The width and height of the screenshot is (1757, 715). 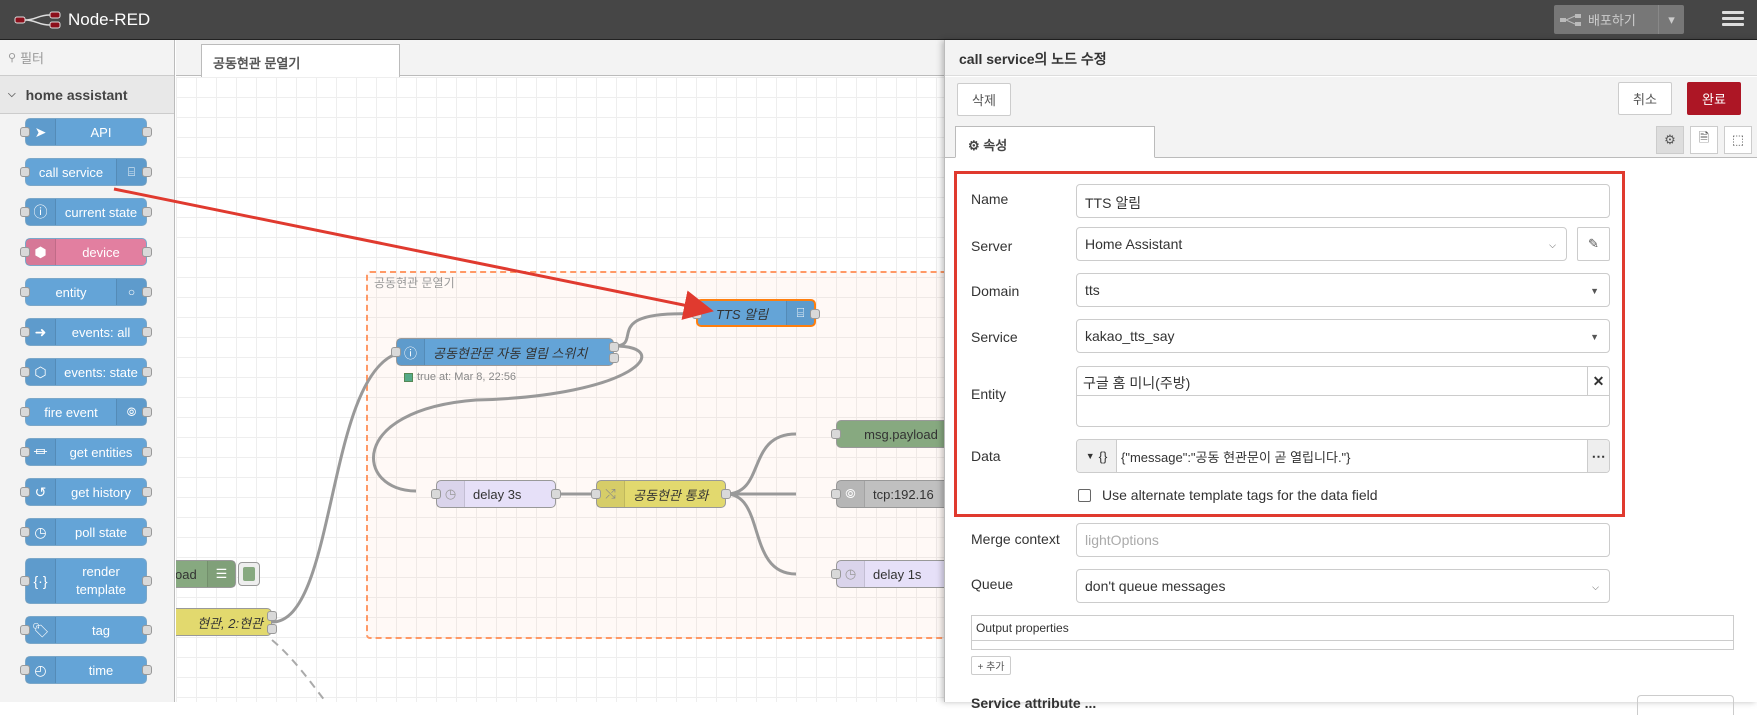 What do you see at coordinates (661, 494) in the screenshot?
I see `flow-node-call: ⤭ 공동현관 통화` at bounding box center [661, 494].